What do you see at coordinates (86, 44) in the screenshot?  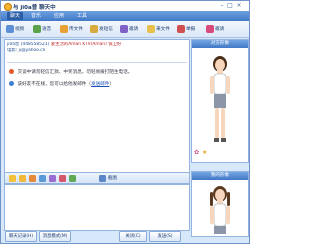 I see `contact-signature: 爱生活的Aman KTV(Aman) 保卫好` at bounding box center [86, 44].